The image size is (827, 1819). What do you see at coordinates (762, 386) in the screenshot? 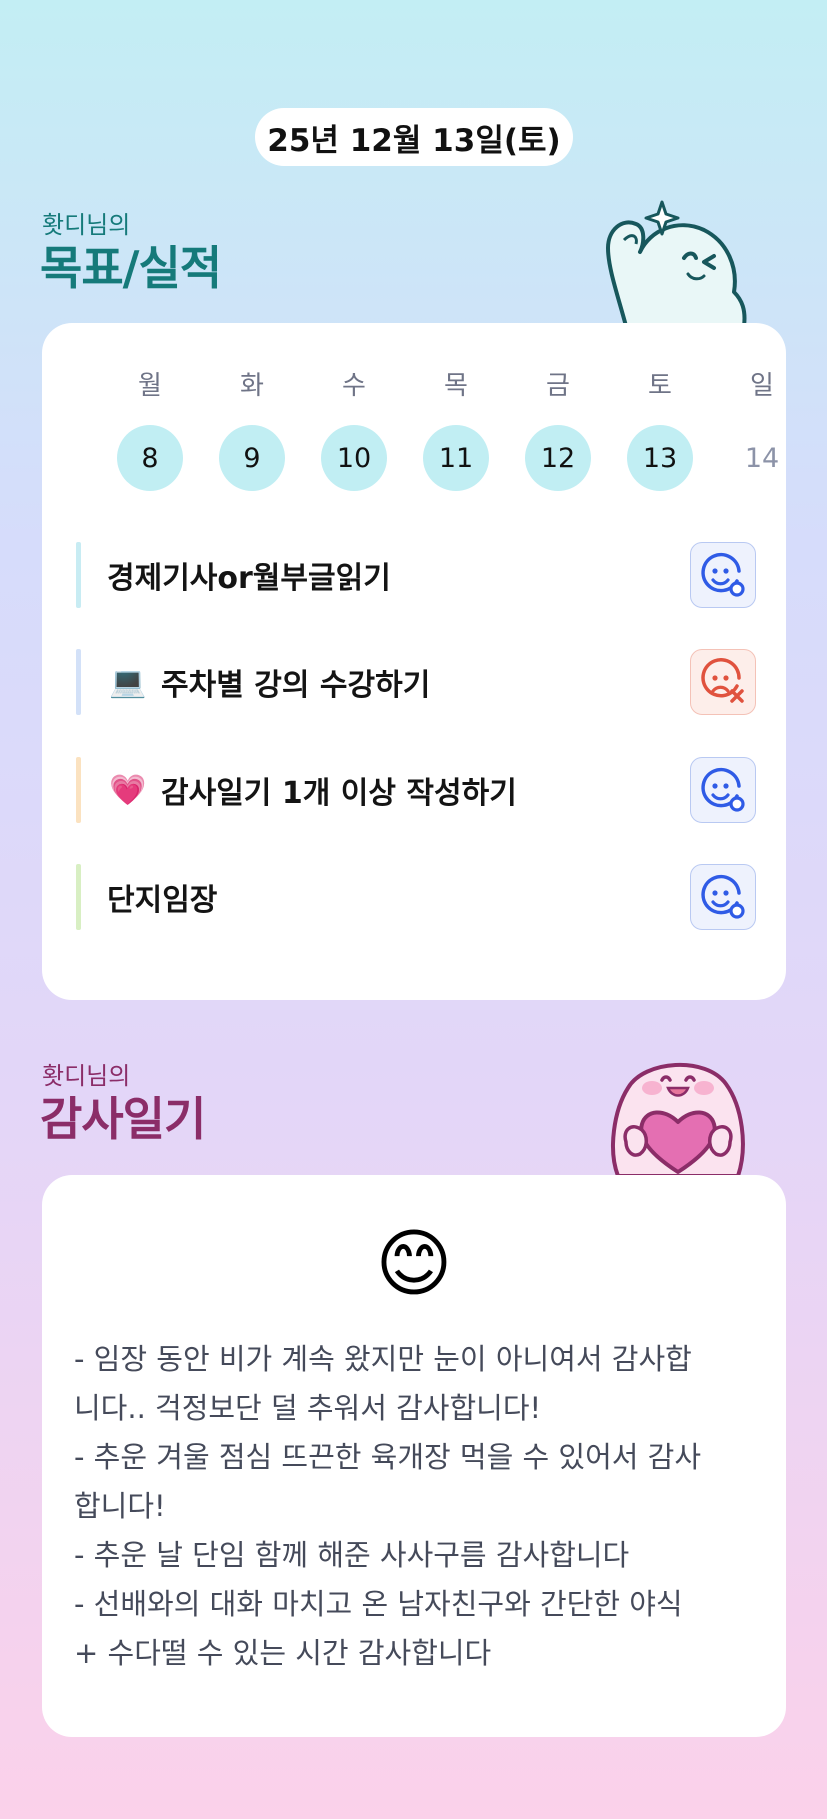
I see `weekday-label-sun: 일` at bounding box center [762, 386].